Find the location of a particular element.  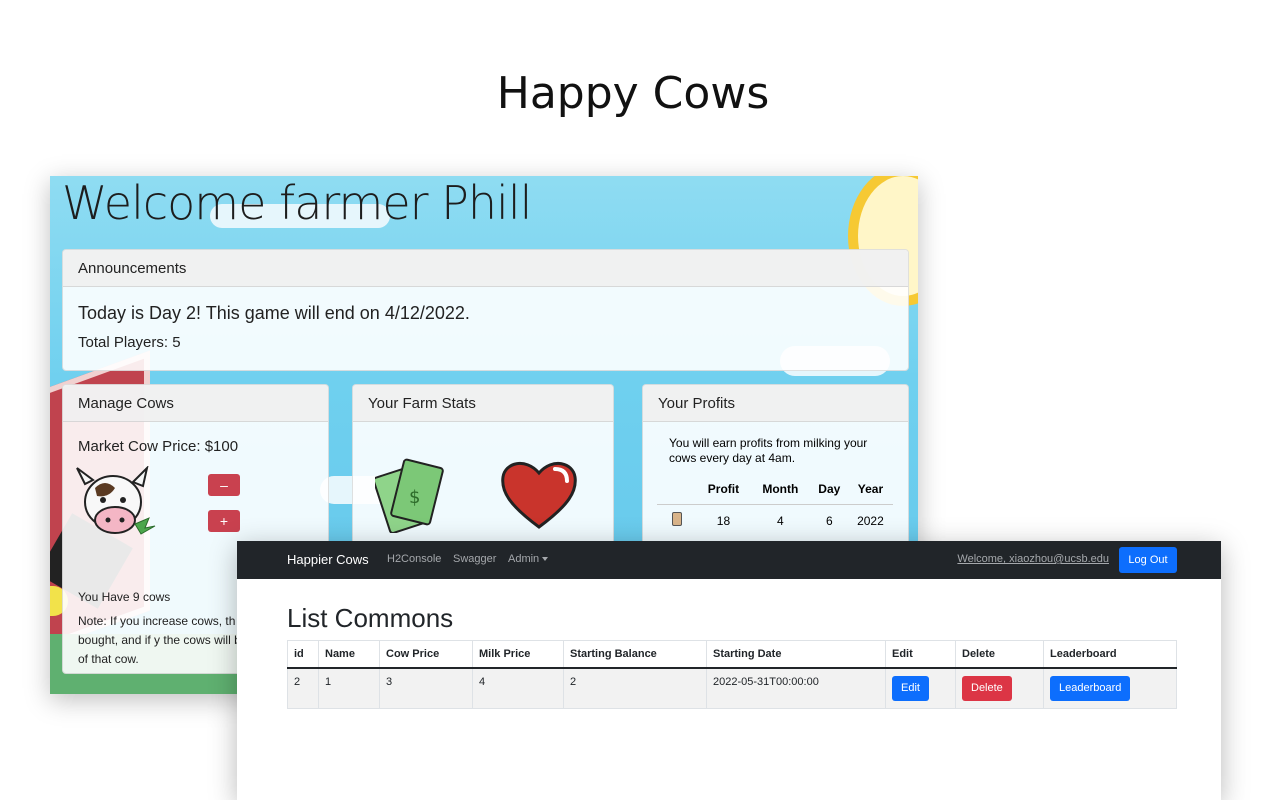

increase-cows-button: + is located at coordinates (224, 521).